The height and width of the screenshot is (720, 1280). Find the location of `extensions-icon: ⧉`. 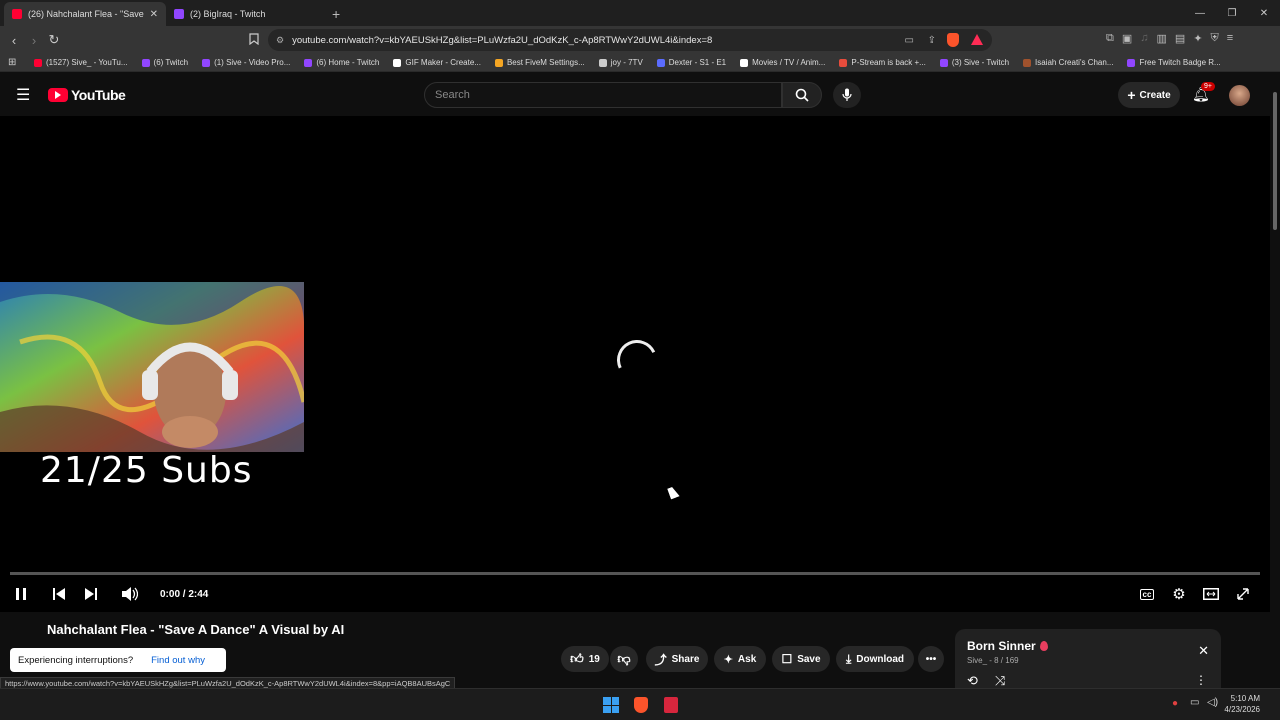

extensions-icon: ⧉ is located at coordinates (1110, 38).